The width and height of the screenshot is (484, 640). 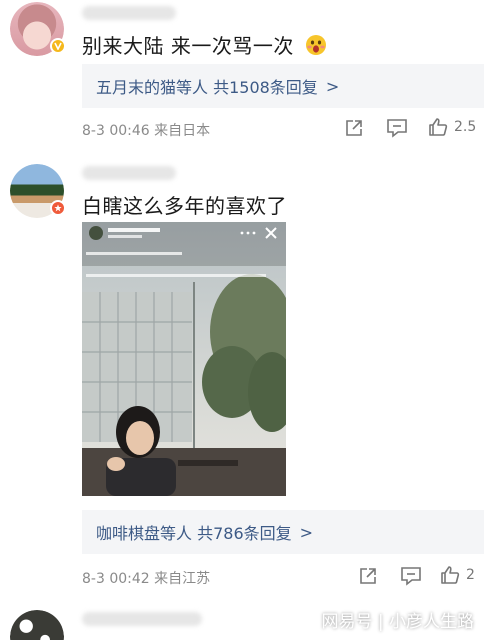 What do you see at coordinates (146, 131) in the screenshot?
I see `comment-meta: 8-3 00:46 来自日本` at bounding box center [146, 131].